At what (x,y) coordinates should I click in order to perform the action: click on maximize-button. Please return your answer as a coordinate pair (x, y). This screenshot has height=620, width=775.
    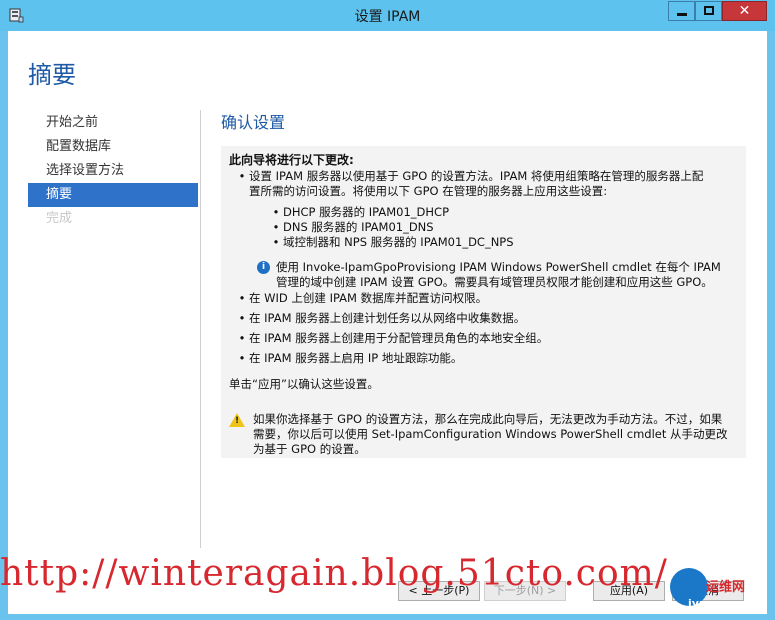
    Looking at the image, I should click on (708, 11).